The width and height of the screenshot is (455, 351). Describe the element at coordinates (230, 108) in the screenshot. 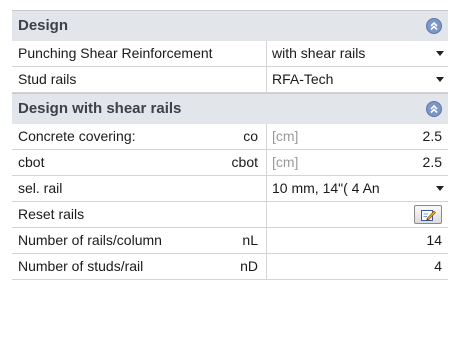

I see `section-design-with-shear-rails: Design with shear rails` at that location.